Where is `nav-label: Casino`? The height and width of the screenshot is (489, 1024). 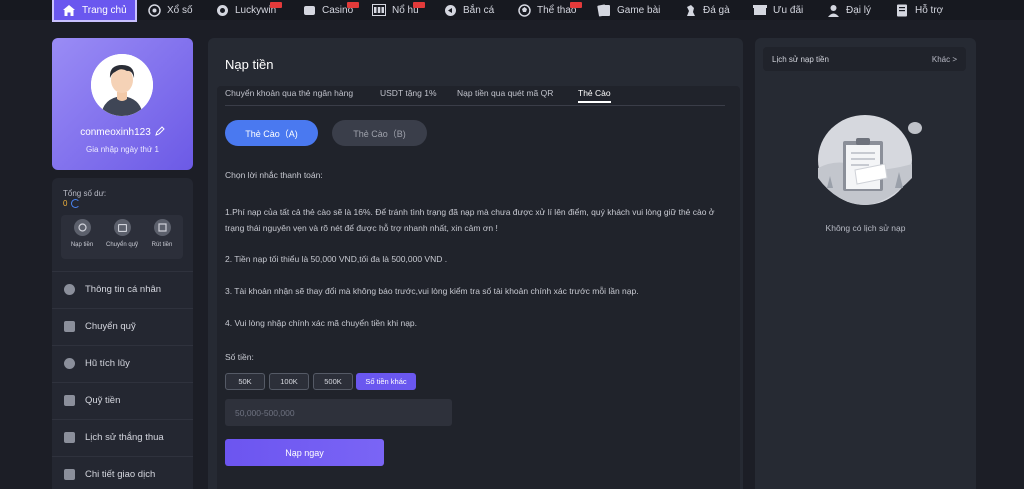 nav-label: Casino is located at coordinates (341, 8).